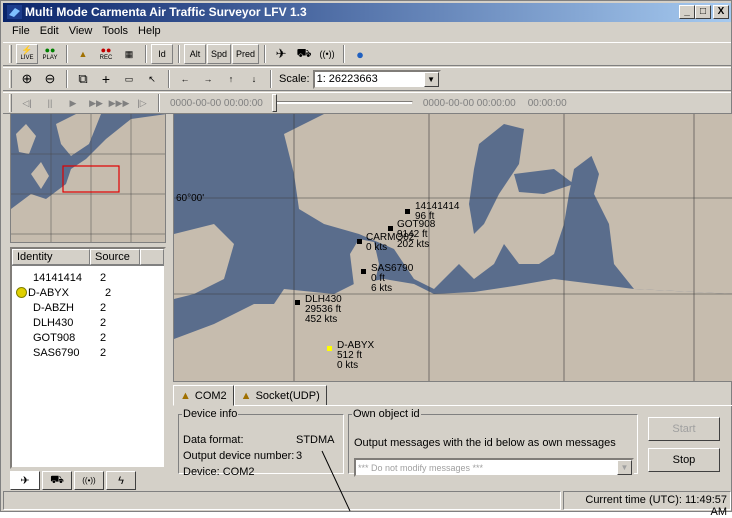 This screenshot has height=518, width=732. Describe the element at coordinates (347, 79) in the screenshot. I see `scale-value: 1: 26223663` at that location.